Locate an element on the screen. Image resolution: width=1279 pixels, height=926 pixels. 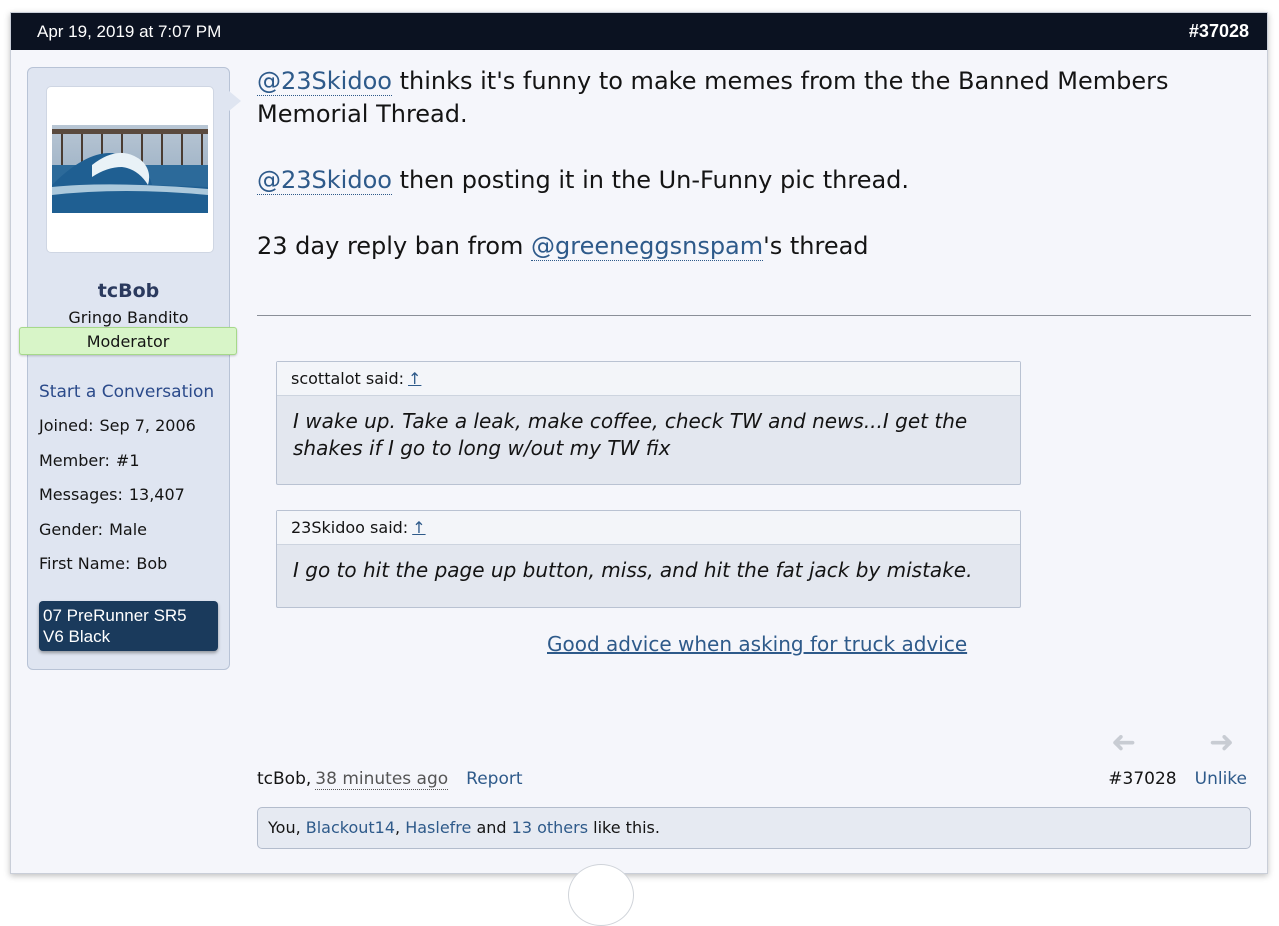
post-footer-meta: tcBob, 38 minutes ago Report is located at coordinates (390, 779).